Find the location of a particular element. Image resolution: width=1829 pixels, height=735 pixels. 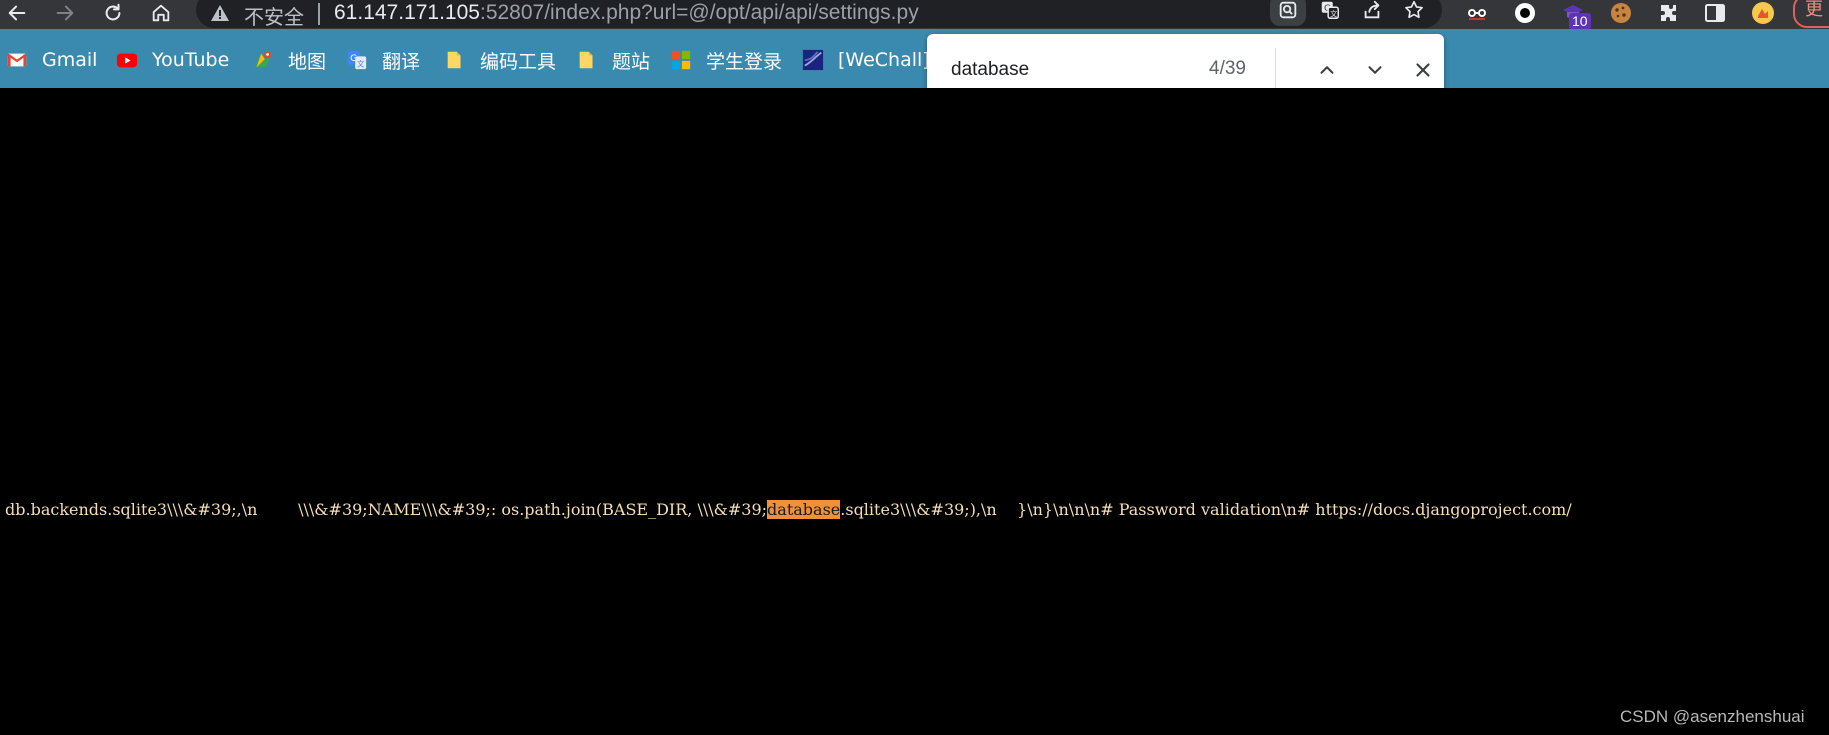

puzzle-icon is located at coordinates (1668, 13).